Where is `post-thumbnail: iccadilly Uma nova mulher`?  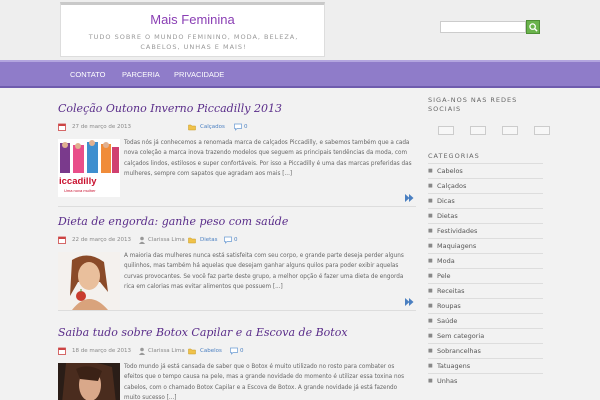
post-thumbnail: iccadilly Uma nova mulher is located at coordinates (89, 168).